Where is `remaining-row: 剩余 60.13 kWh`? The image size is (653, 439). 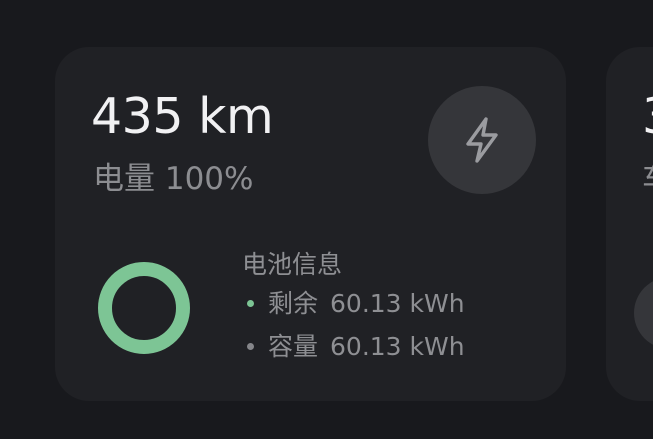
remaining-row: 剩余 60.13 kWh is located at coordinates (353, 303).